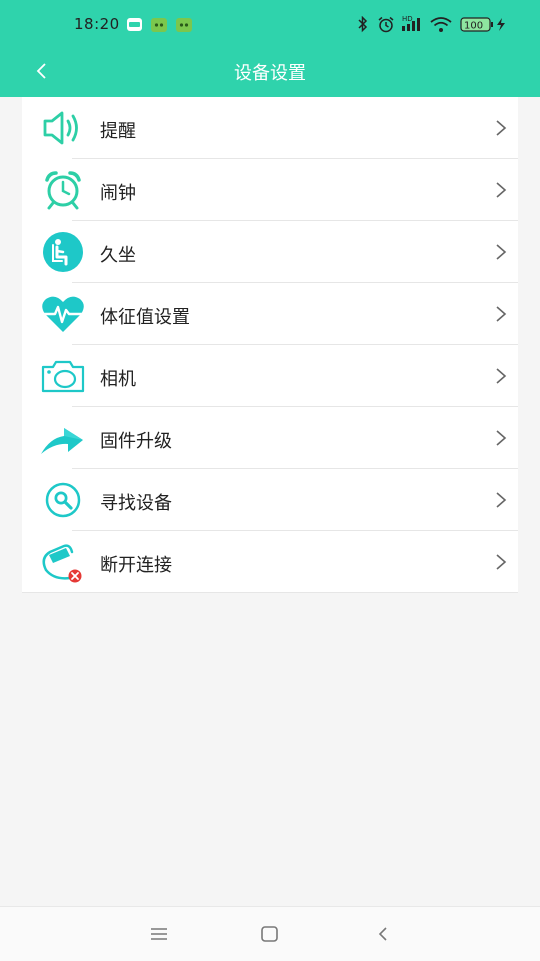 This screenshot has height=961, width=540. I want to click on battery-icon: 100, so click(476, 24).